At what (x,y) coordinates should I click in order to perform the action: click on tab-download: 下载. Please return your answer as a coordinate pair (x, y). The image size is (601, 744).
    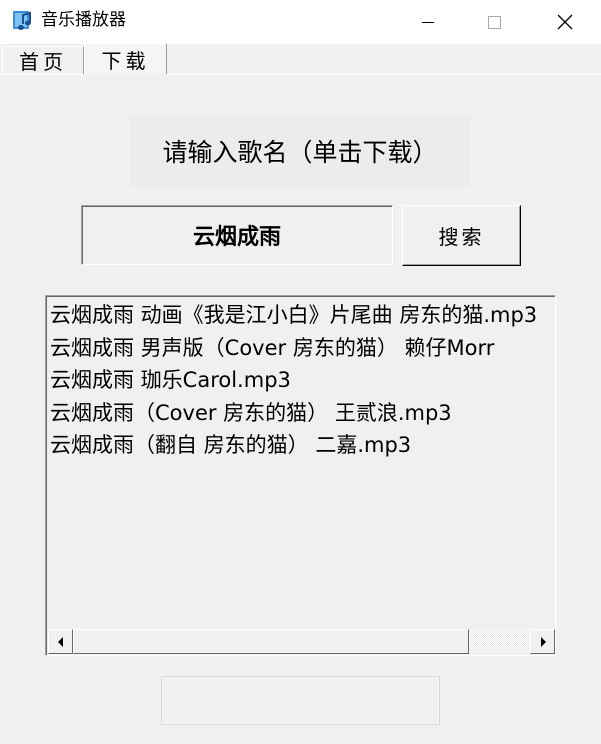
    Looking at the image, I should click on (125, 58).